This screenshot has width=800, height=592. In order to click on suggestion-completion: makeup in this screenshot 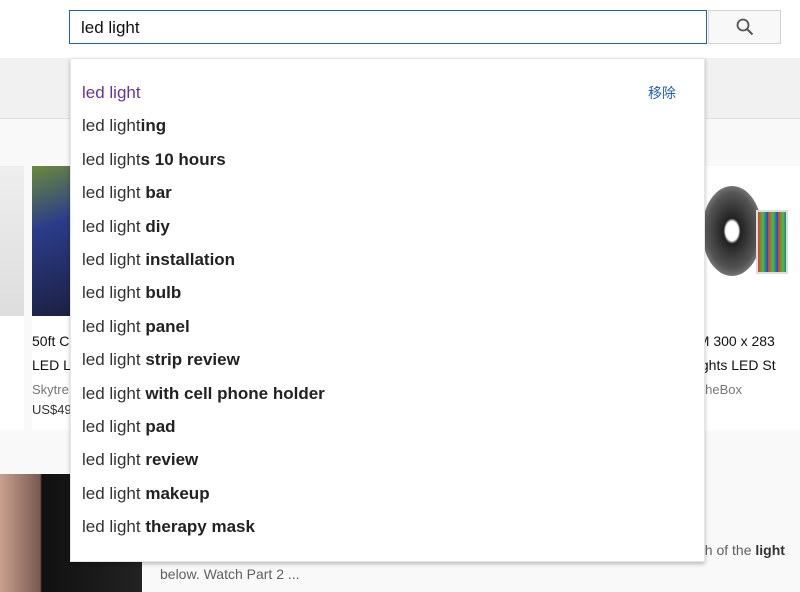, I will do `click(177, 493)`.